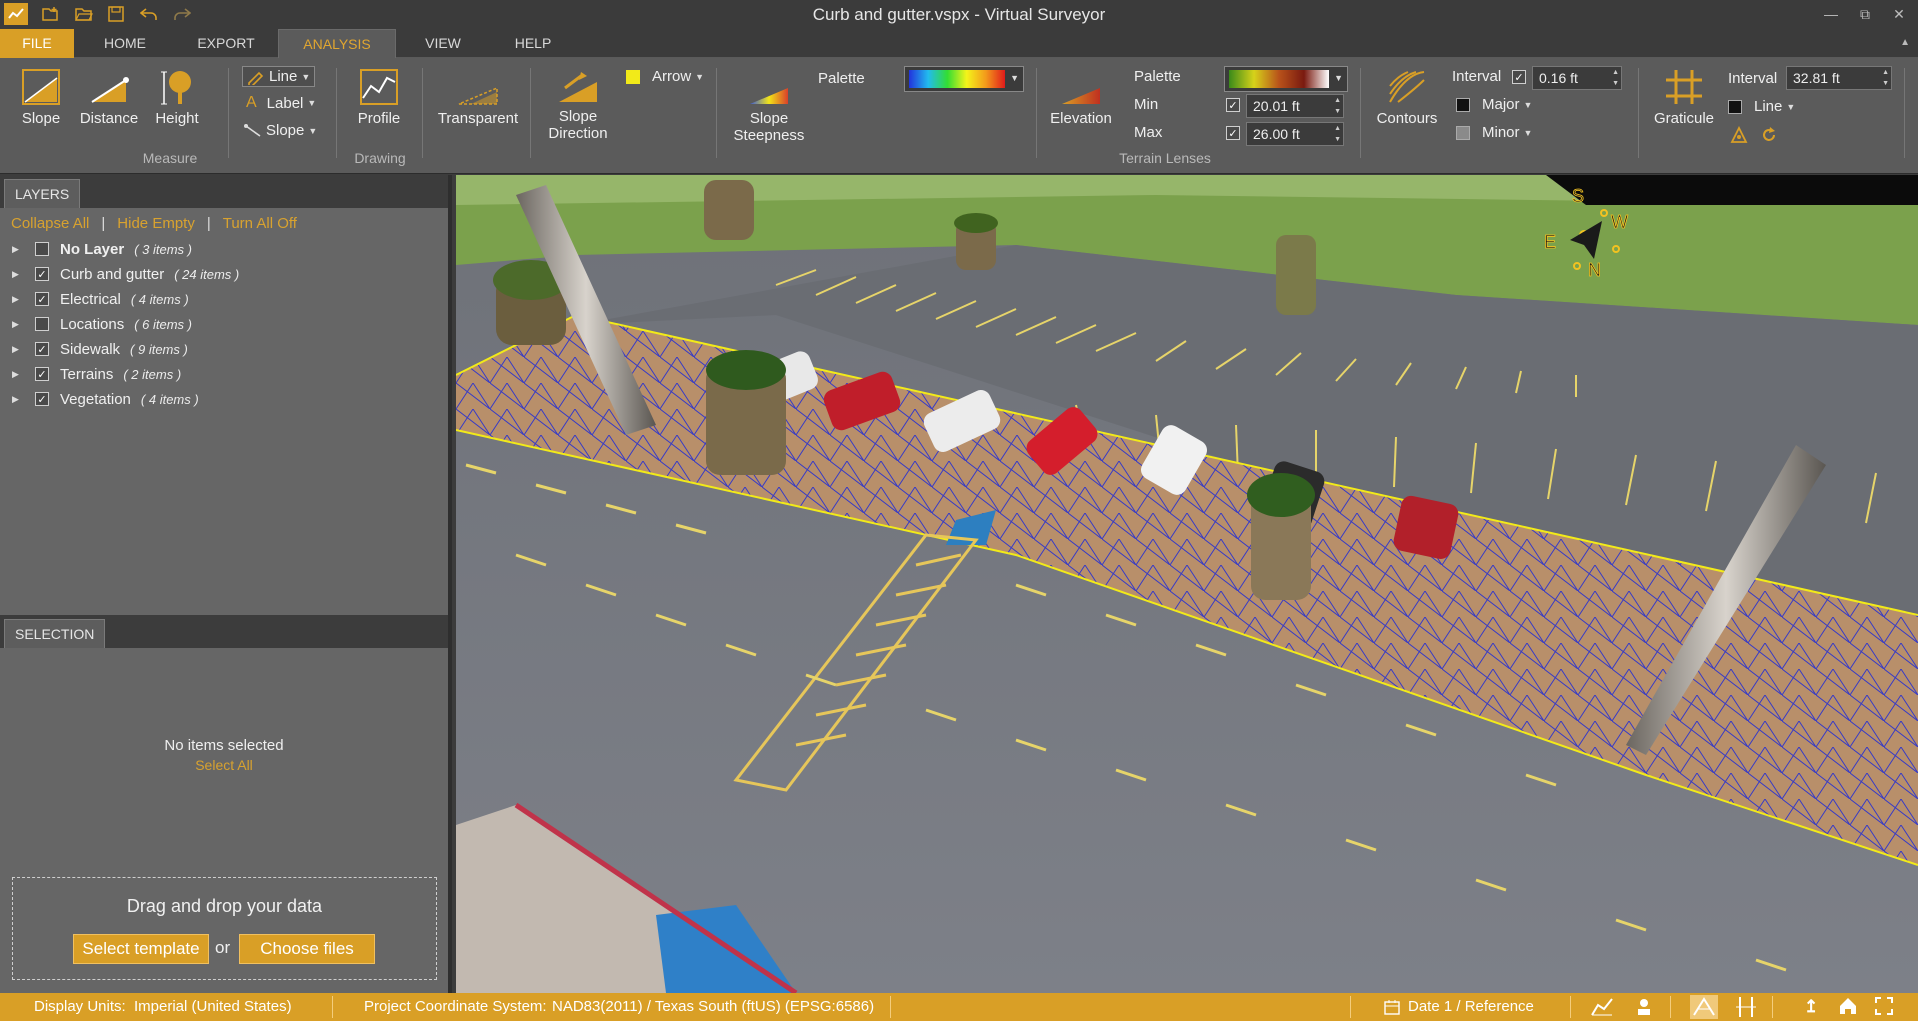  I want to click on turn-all-off-link: Turn All Off, so click(260, 223).